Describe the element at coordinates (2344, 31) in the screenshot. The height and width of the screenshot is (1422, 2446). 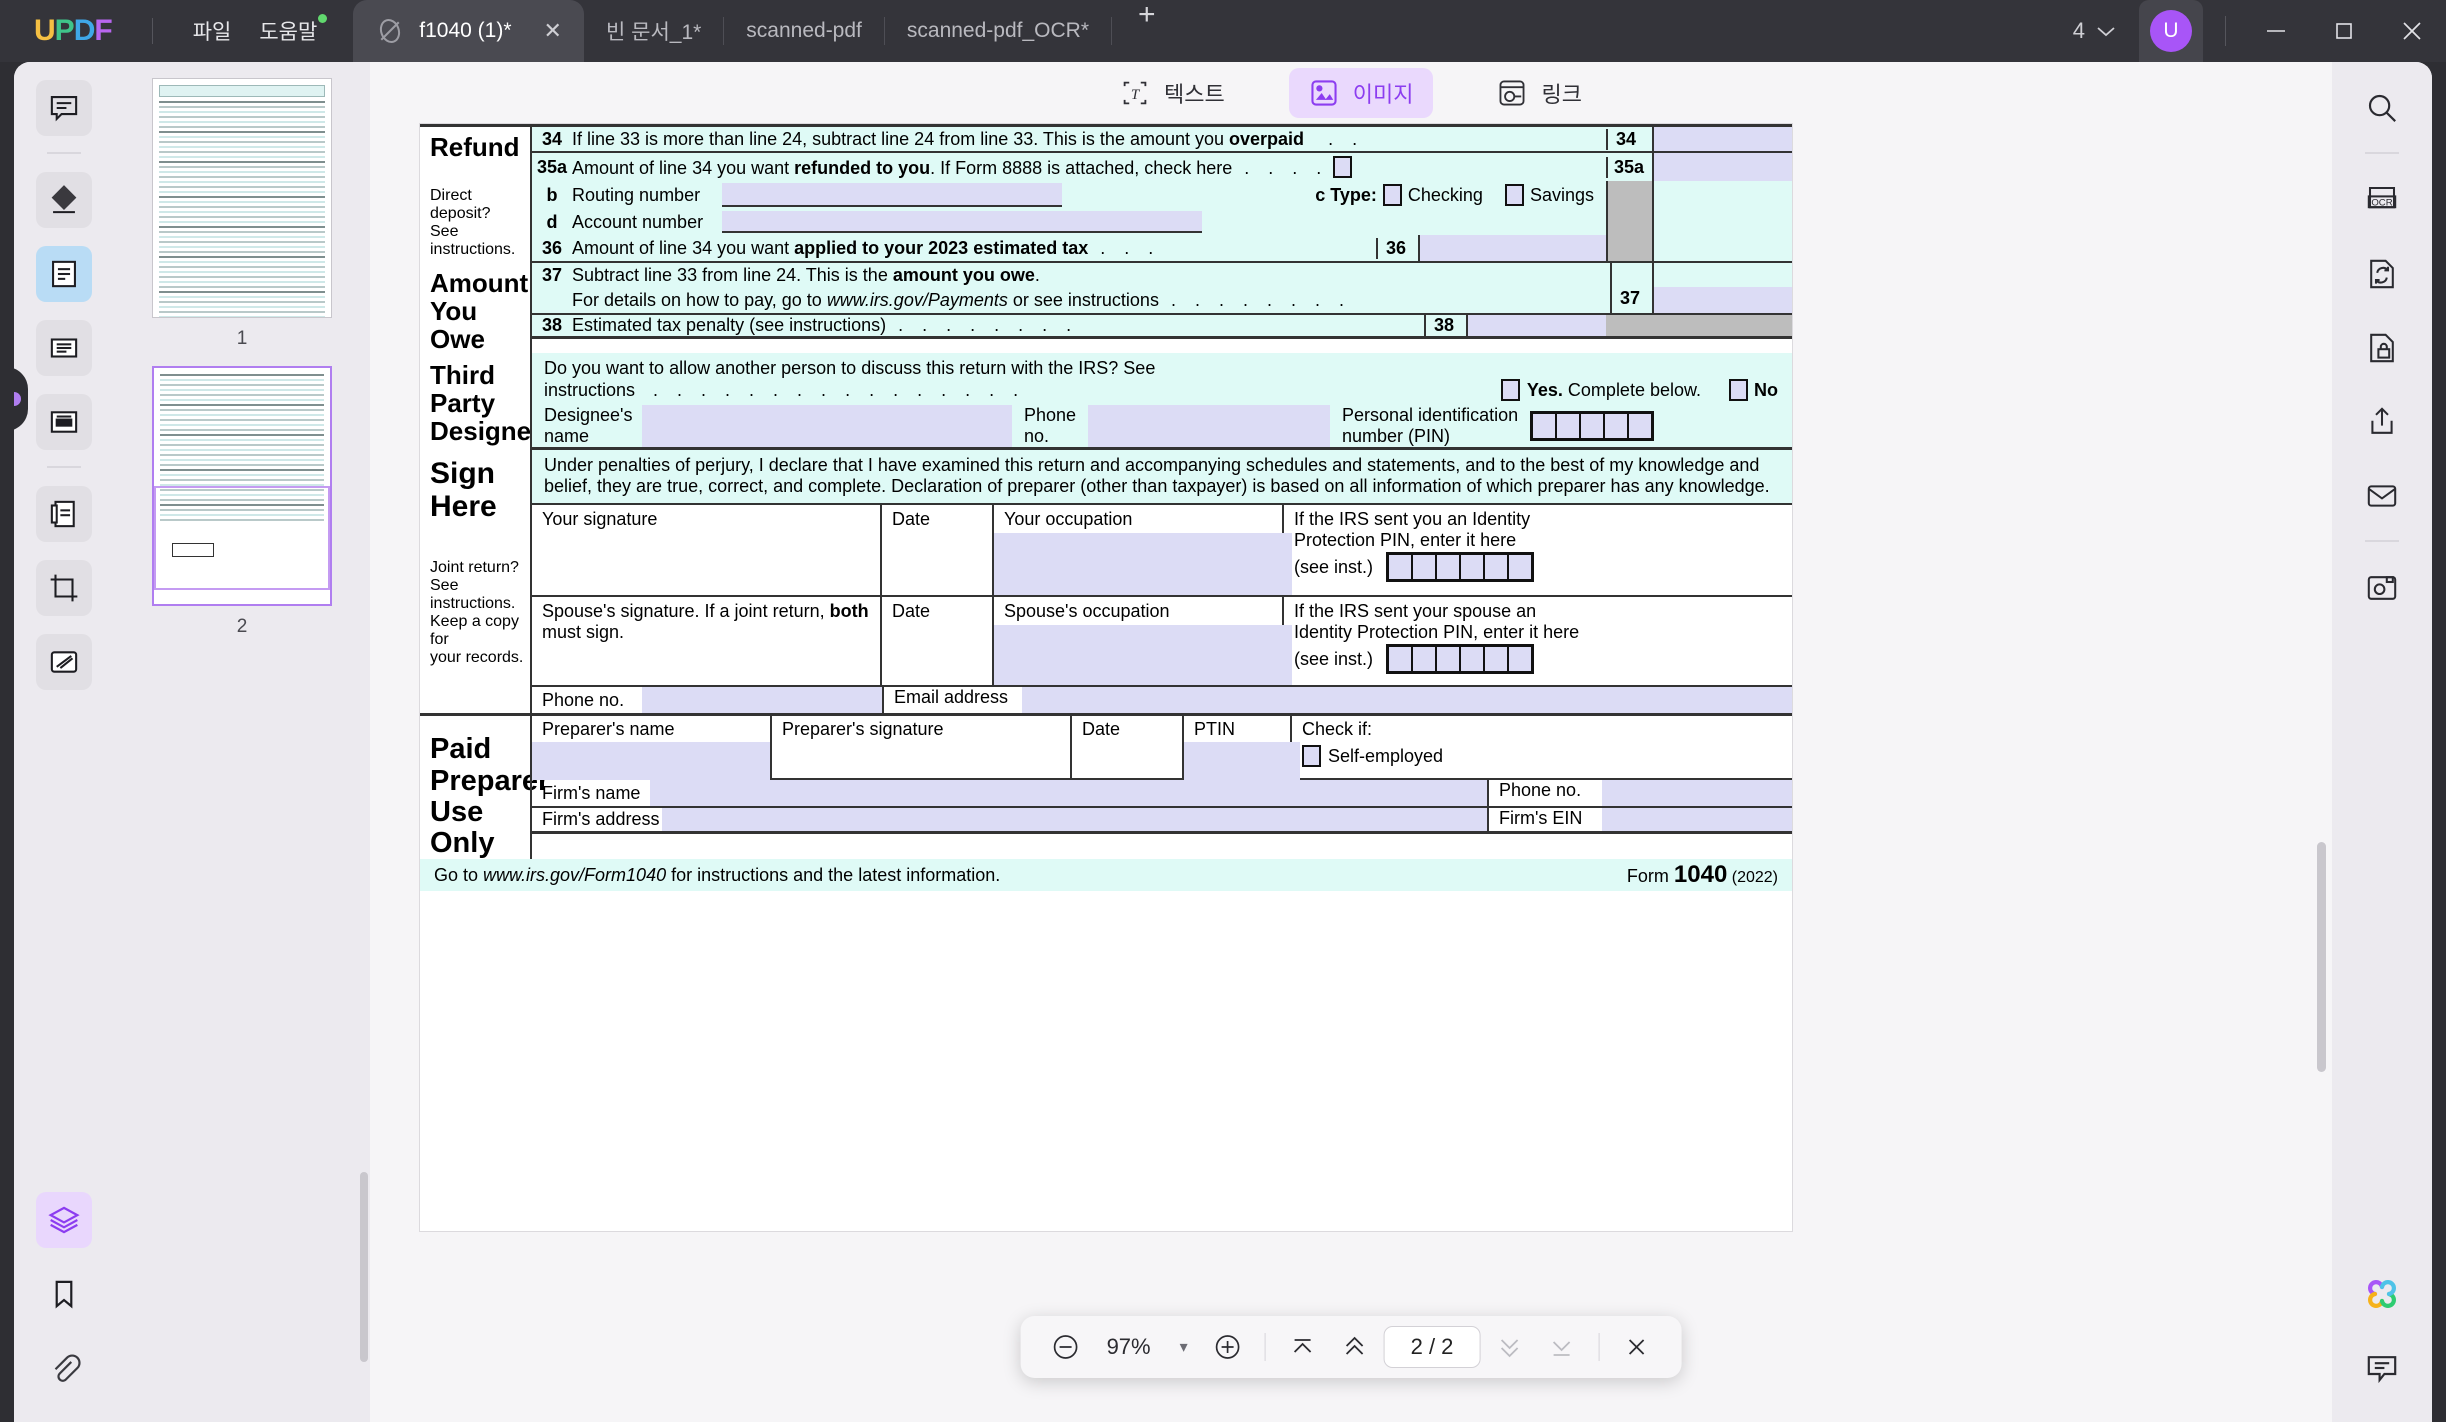
I see `maximize-button` at that location.